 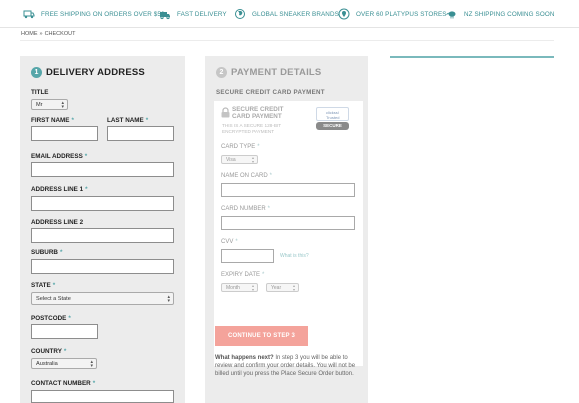 I want to click on promo-free-shipping: FREE SHIPPING ON ORDERS OVER $50, so click(x=94, y=14).